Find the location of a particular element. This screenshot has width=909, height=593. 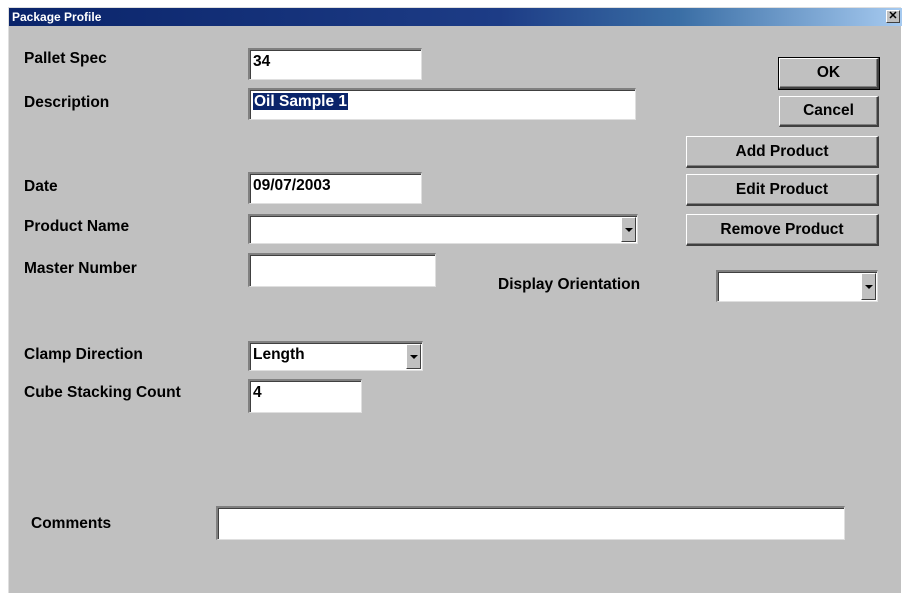

close-icon: ✕ is located at coordinates (893, 16).